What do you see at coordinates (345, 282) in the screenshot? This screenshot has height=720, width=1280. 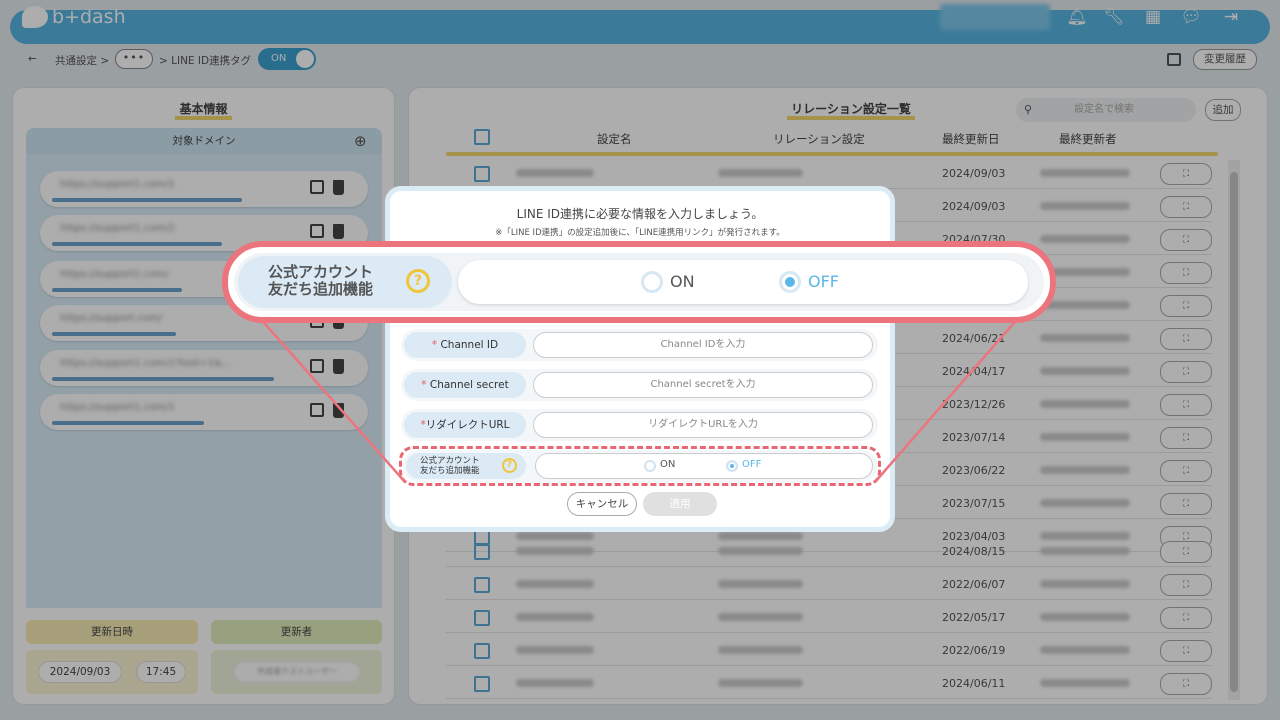 I see `zoom-friend-add-label: 公式アカウント 友だち追加機能 ?` at bounding box center [345, 282].